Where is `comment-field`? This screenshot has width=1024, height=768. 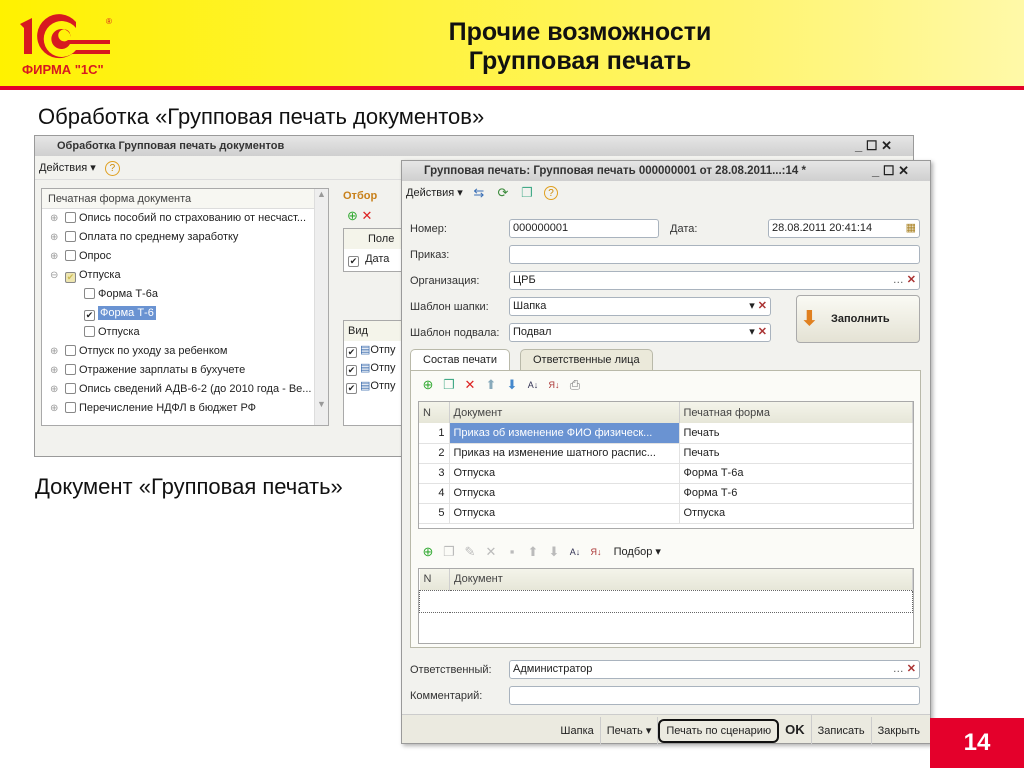
comment-field is located at coordinates (714, 695).